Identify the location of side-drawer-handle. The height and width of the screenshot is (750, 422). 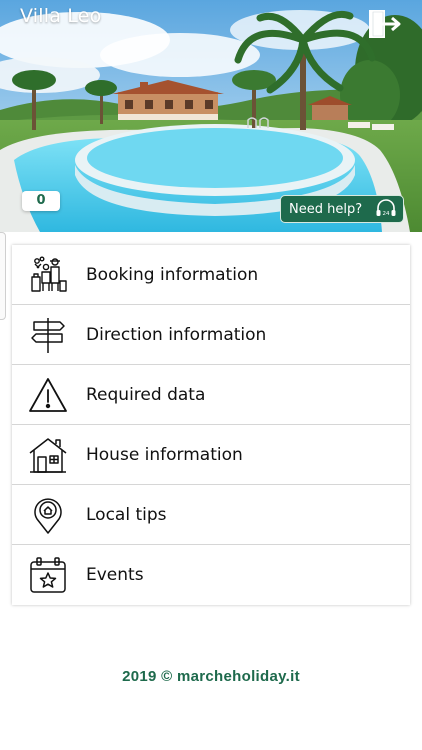
(3, 276).